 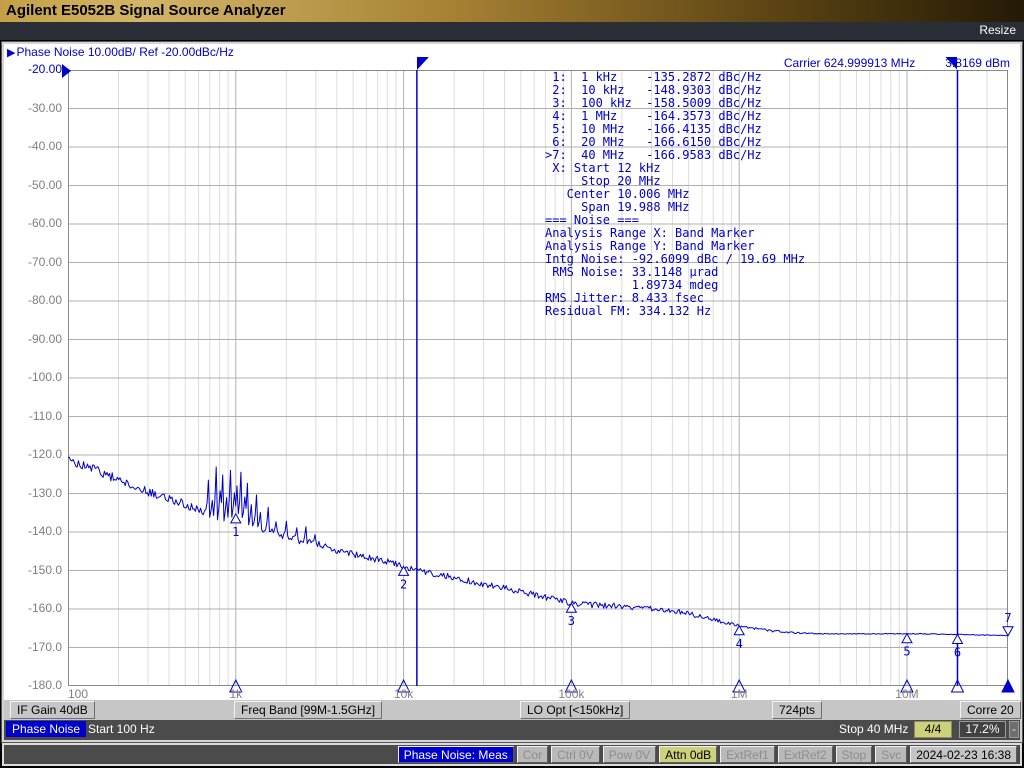 I want to click on mode-tab-phase-noise: Phase Noise, so click(x=46, y=729).